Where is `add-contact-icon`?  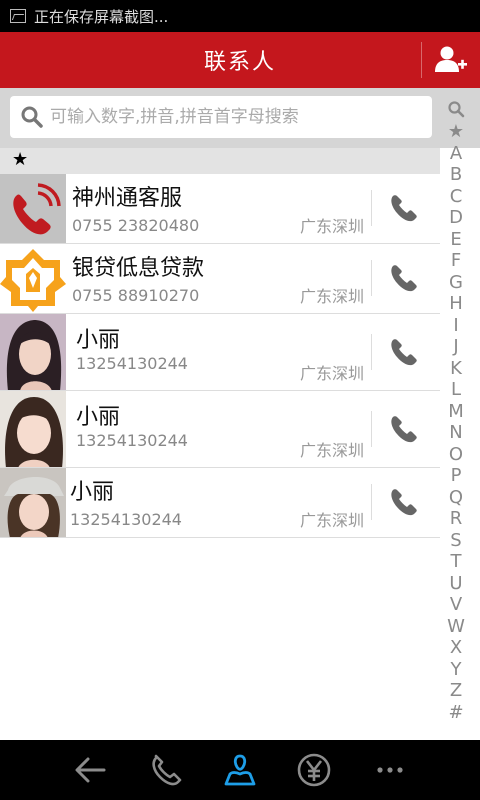 add-contact-icon is located at coordinates (451, 59).